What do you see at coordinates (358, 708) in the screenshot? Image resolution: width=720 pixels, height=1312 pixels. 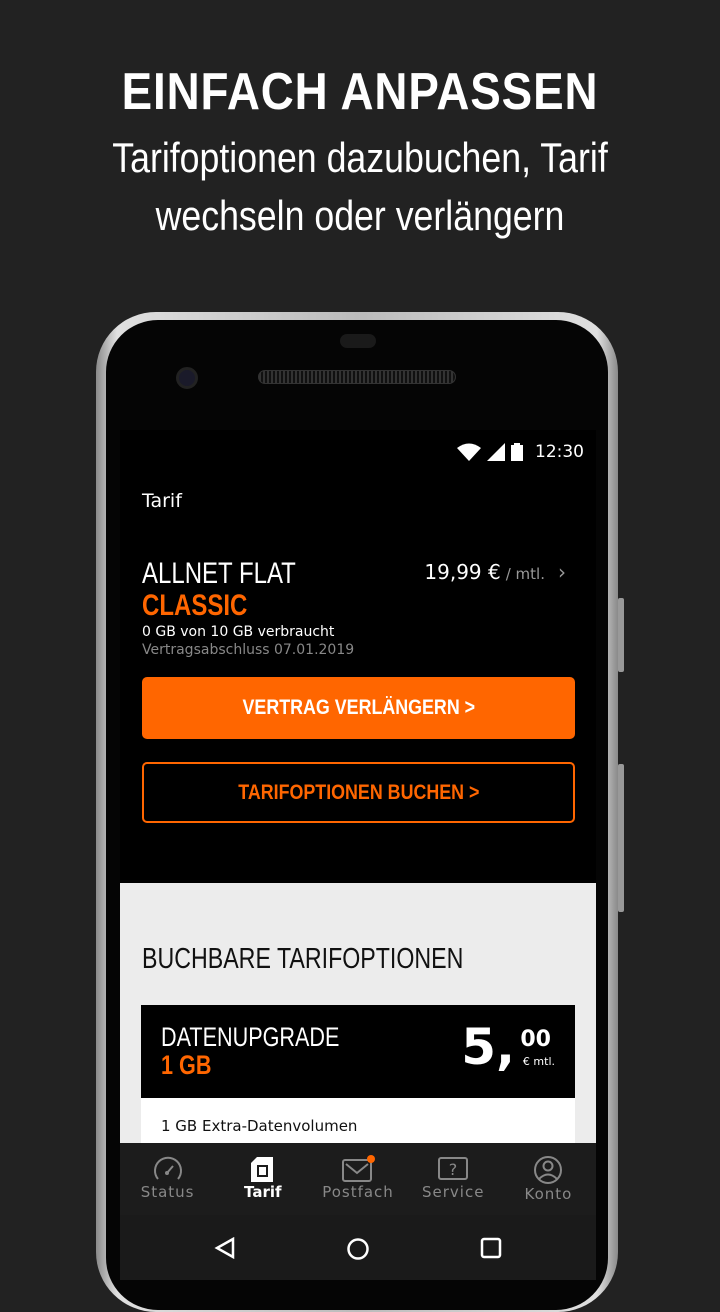 I see `renew-contract-button: VERTRAG VERLÄNGERN >` at bounding box center [358, 708].